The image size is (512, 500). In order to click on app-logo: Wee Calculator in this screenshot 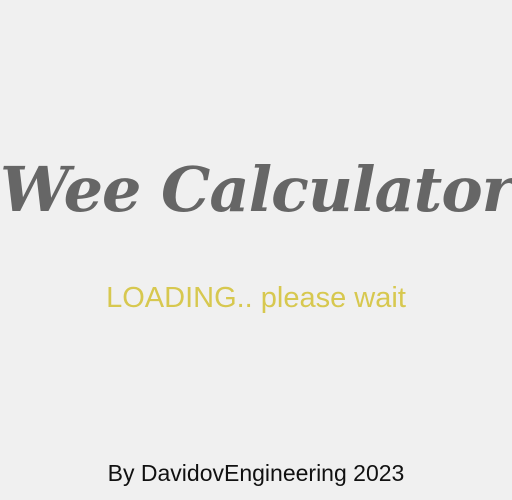, I will do `click(256, 189)`.